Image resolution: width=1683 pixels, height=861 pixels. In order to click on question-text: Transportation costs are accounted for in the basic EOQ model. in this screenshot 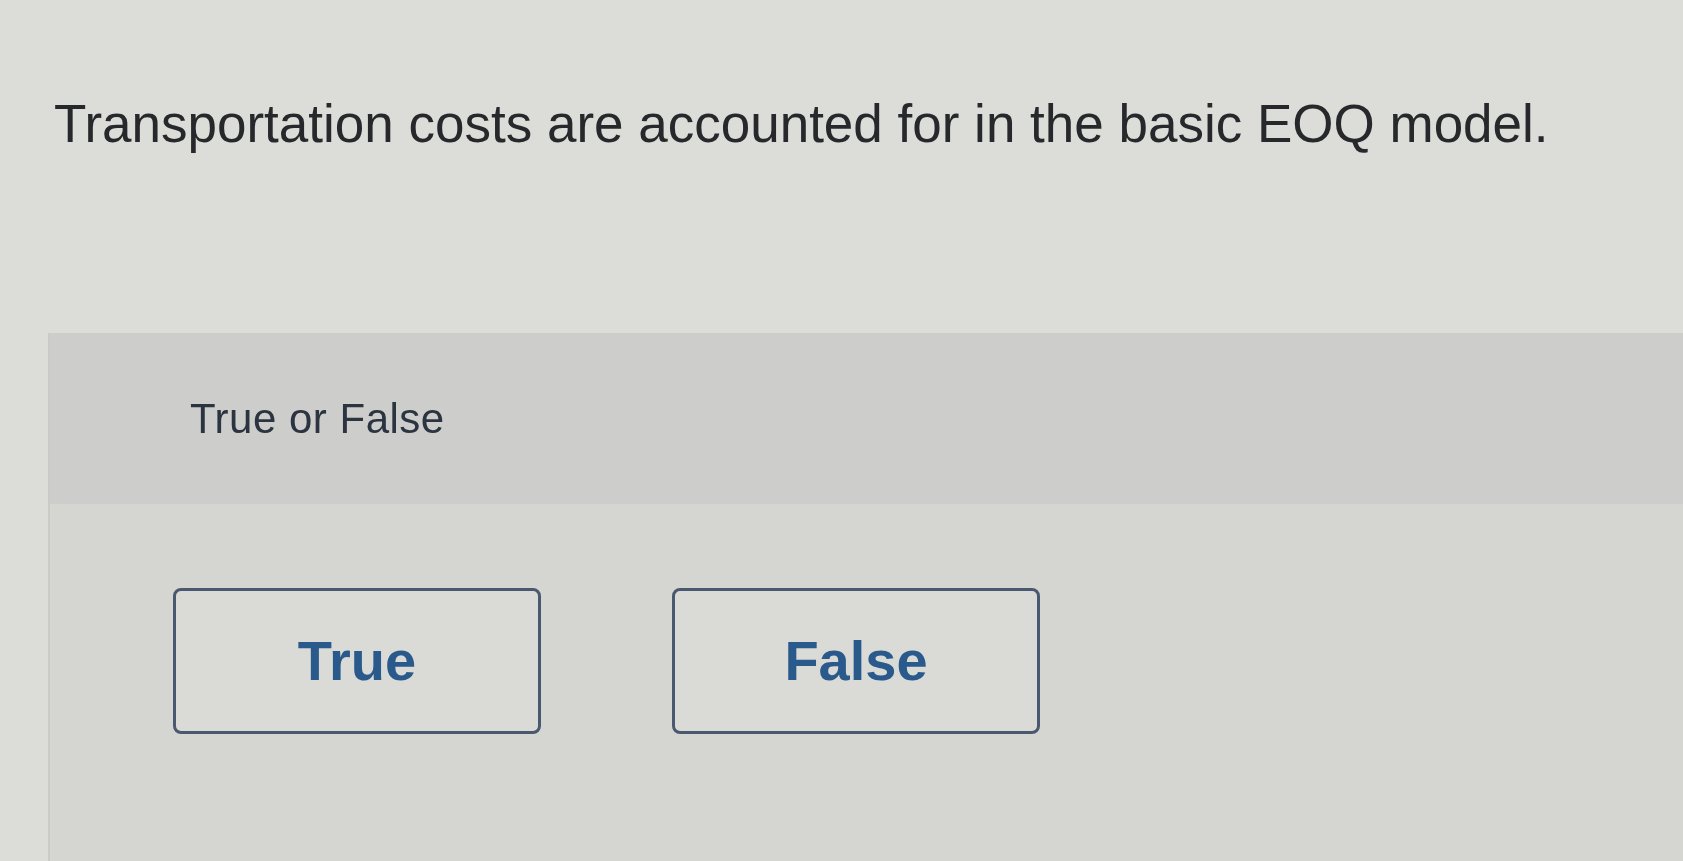, I will do `click(801, 124)`.